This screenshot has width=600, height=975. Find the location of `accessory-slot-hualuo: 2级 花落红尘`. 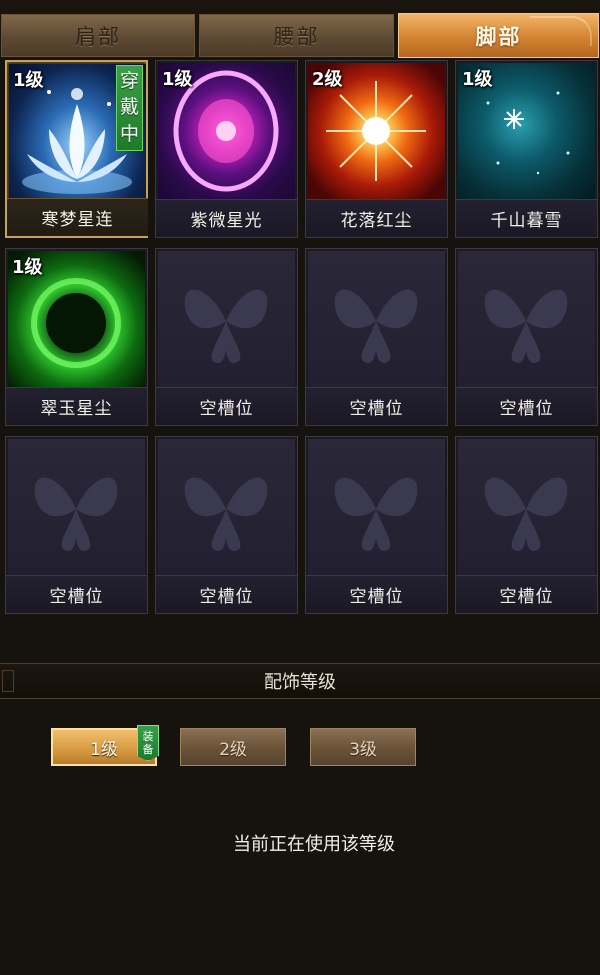

accessory-slot-hualuo: 2级 花落红尘 is located at coordinates (376, 149).